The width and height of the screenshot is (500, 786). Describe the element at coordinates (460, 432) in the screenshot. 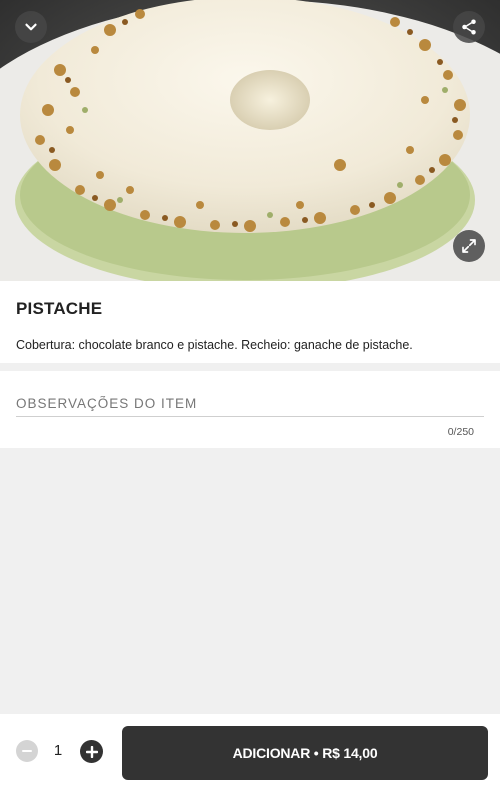

I see `notes-char-counter: 0/250` at that location.